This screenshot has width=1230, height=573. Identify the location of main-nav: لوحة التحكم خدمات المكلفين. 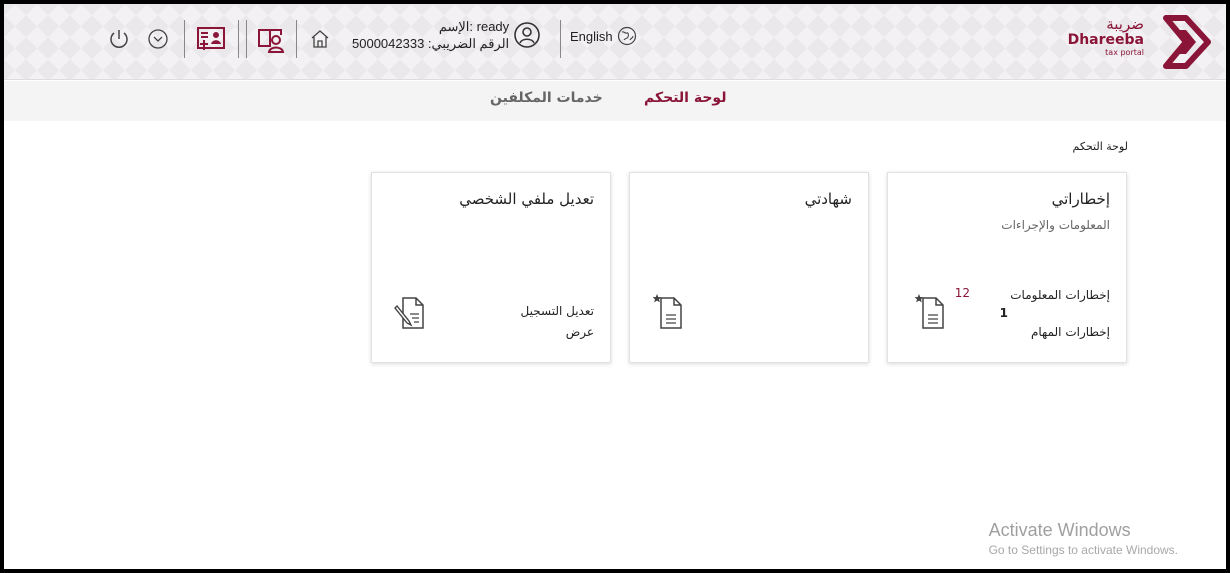
(615, 101).